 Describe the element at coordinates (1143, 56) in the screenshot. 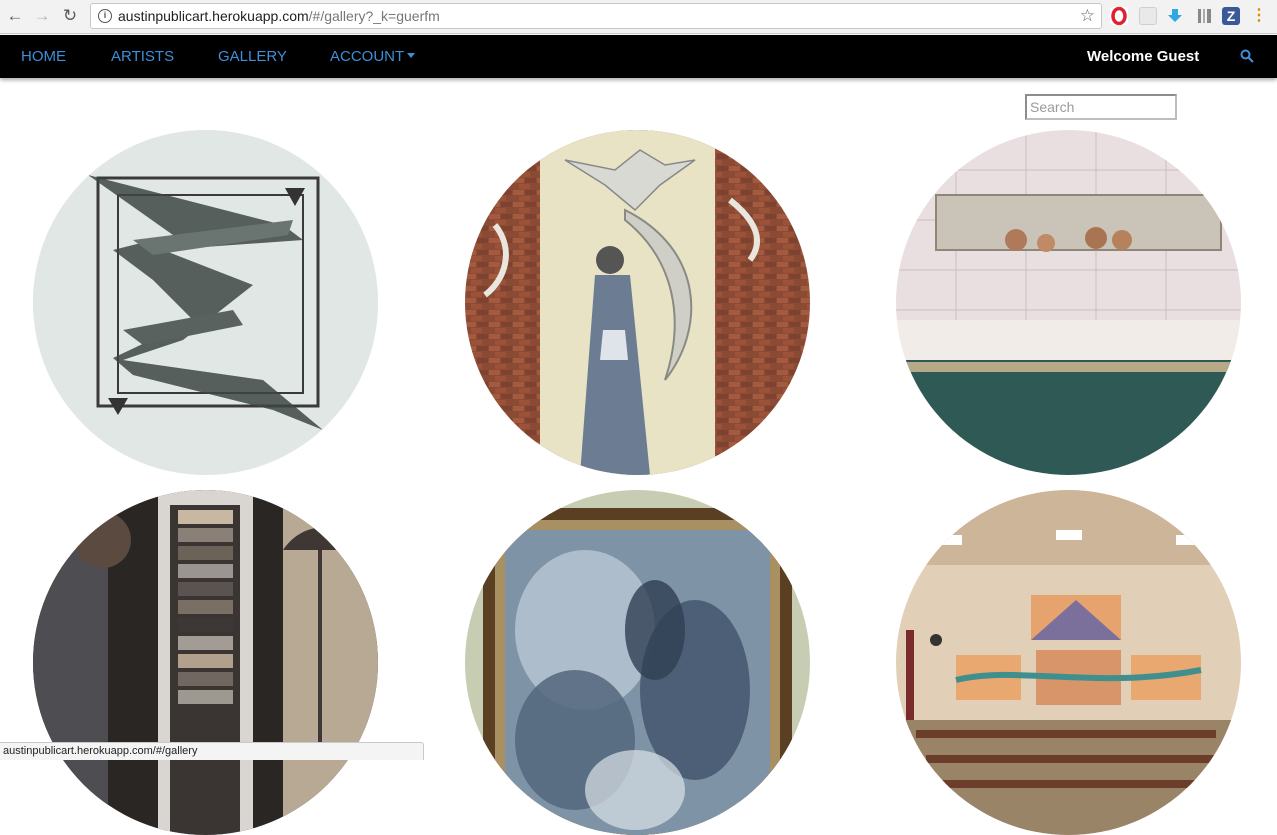

I see `welcome-text: Welcome Guest` at that location.